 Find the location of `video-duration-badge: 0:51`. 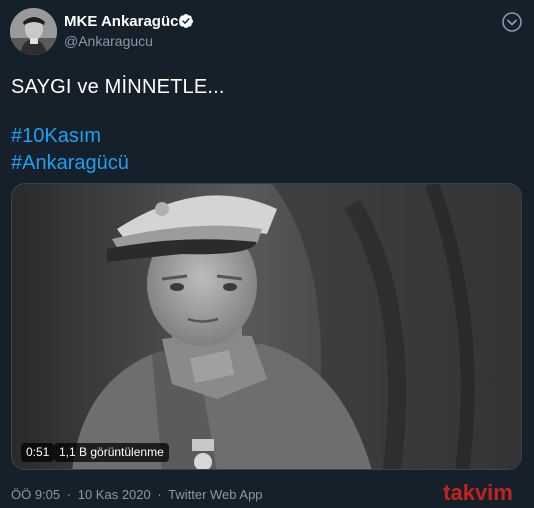

video-duration-badge: 0:51 is located at coordinates (38, 452).